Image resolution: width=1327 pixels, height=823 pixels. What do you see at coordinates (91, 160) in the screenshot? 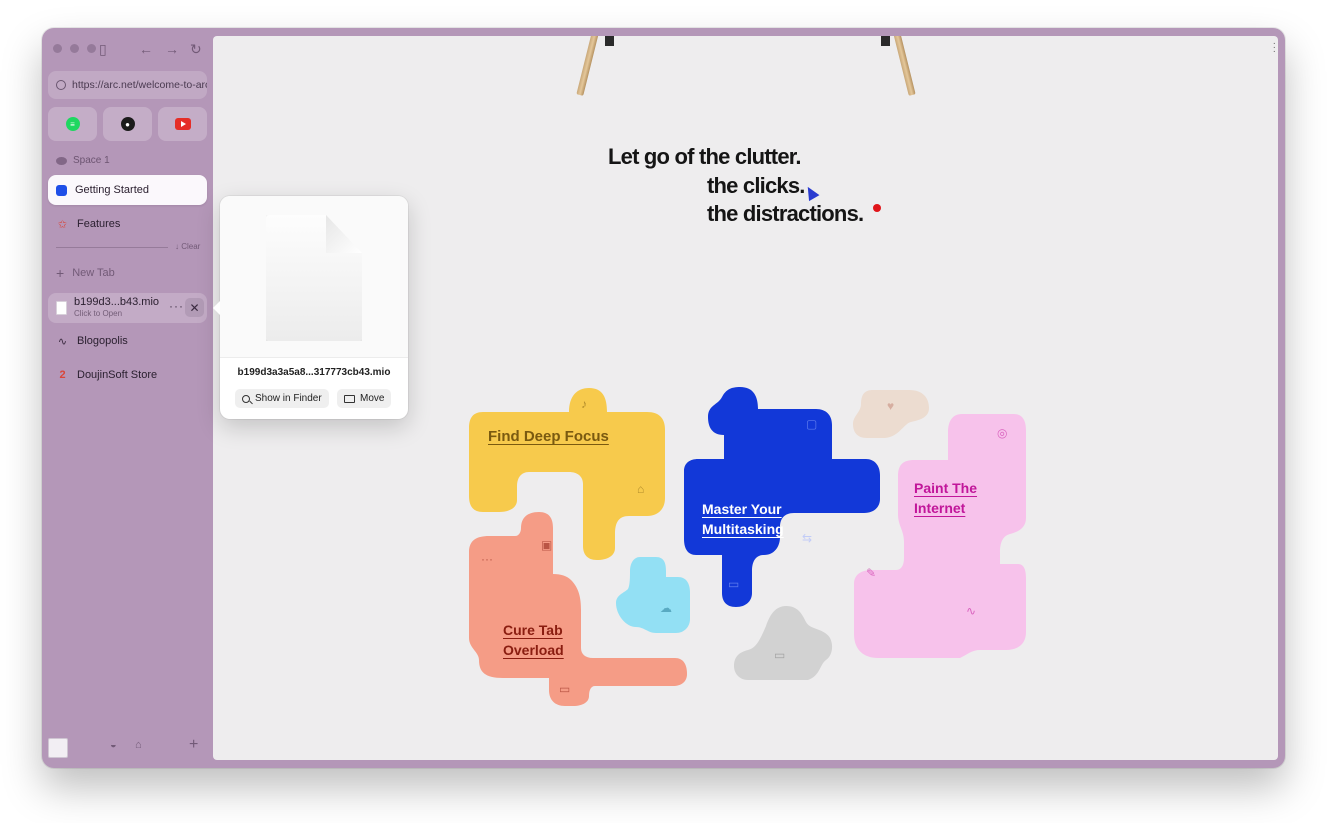
I see `space-name: Space 1` at bounding box center [91, 160].